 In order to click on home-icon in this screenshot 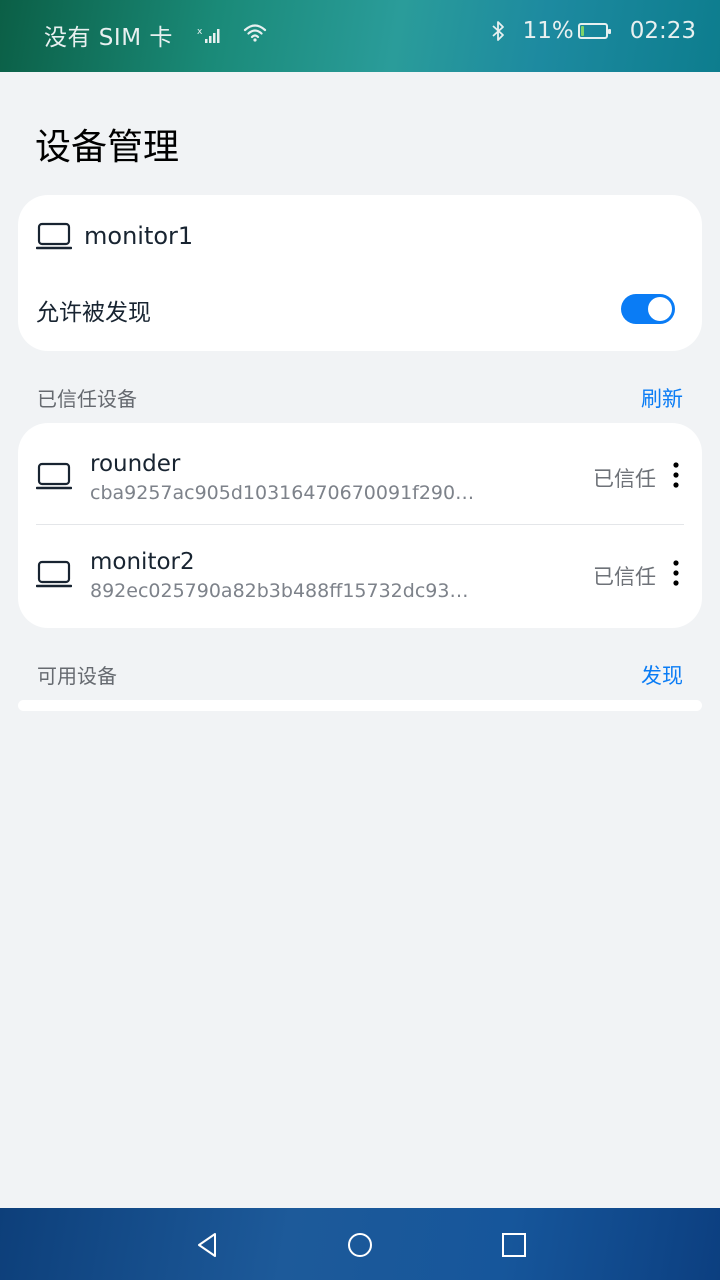, I will do `click(360, 1245)`.